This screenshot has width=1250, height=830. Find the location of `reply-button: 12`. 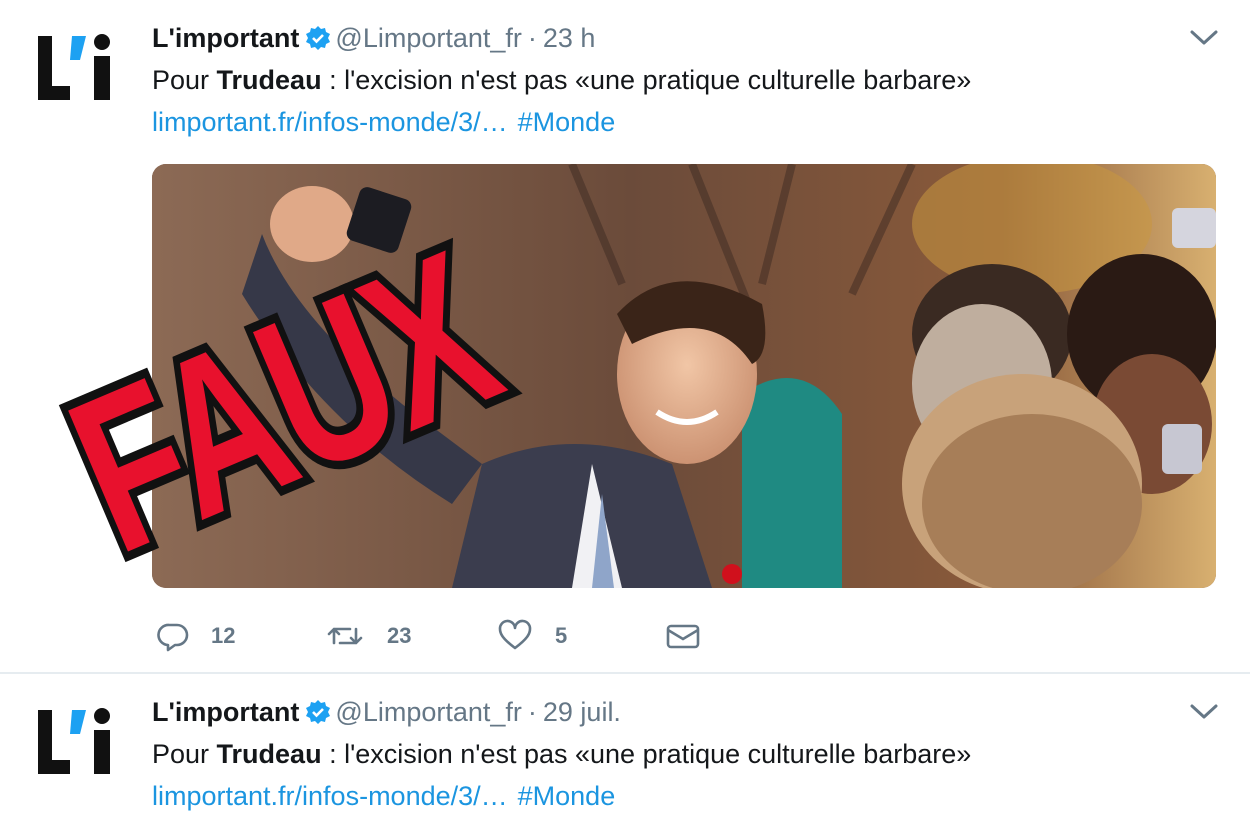

reply-button: 12 is located at coordinates (195, 636).